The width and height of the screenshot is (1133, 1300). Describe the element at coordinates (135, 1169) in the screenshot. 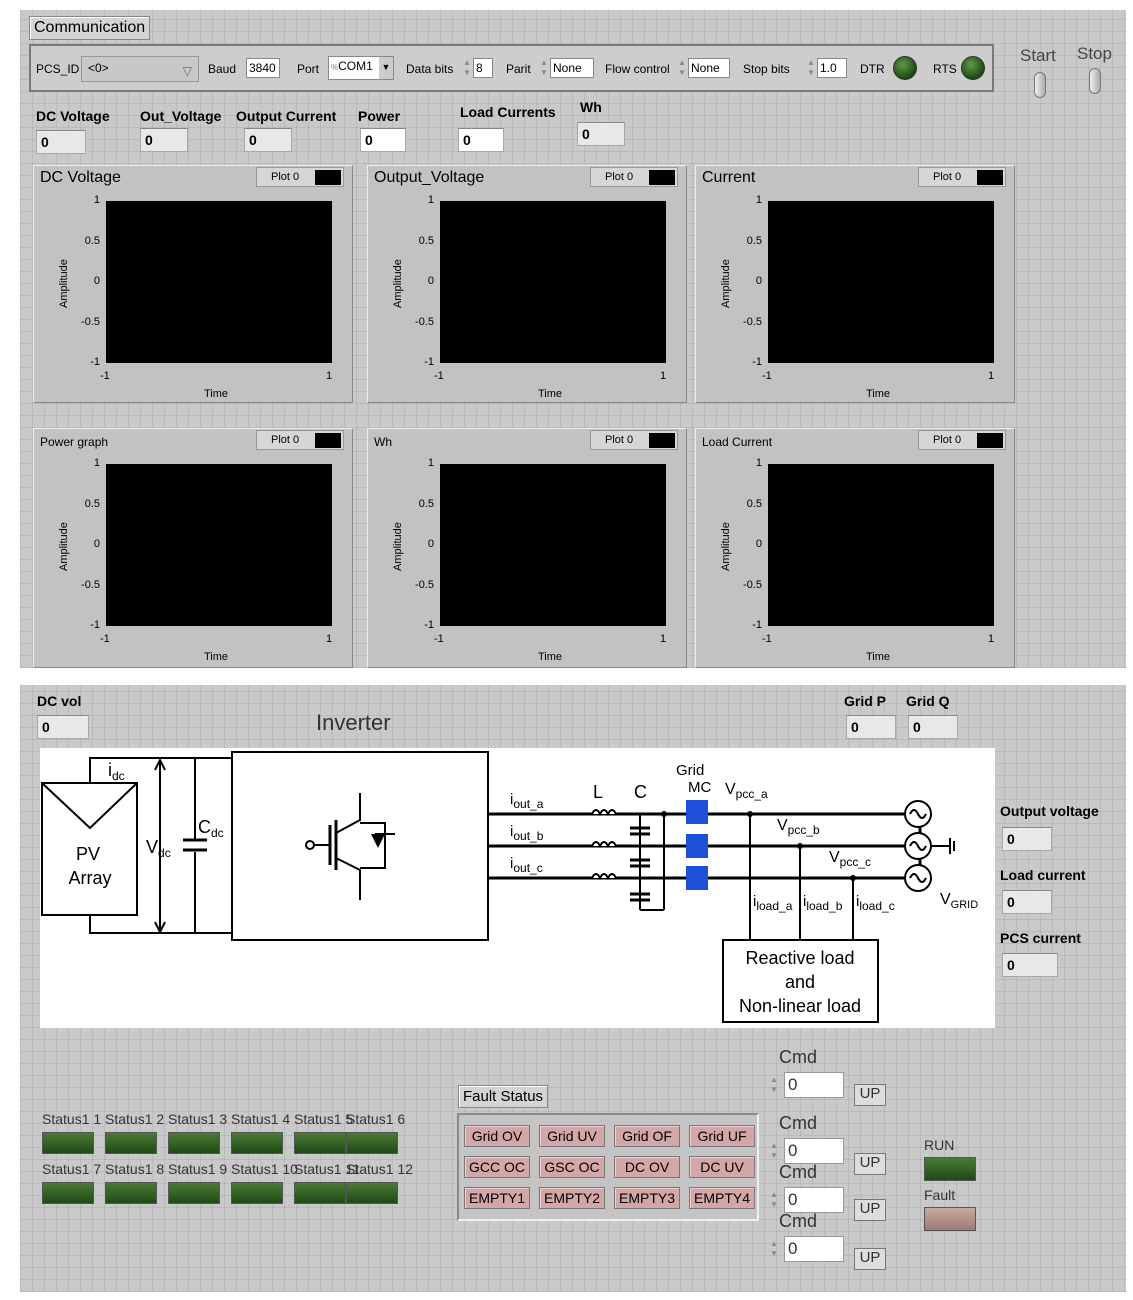

I see `status-label: Status1 8` at that location.